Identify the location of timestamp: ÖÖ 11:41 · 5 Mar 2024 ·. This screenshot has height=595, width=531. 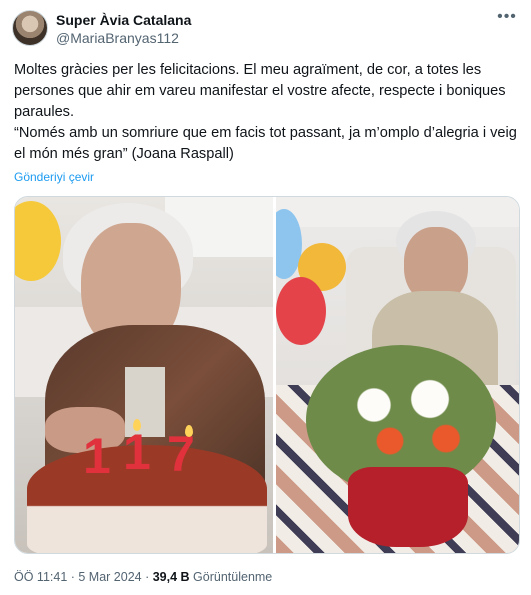
(83, 577).